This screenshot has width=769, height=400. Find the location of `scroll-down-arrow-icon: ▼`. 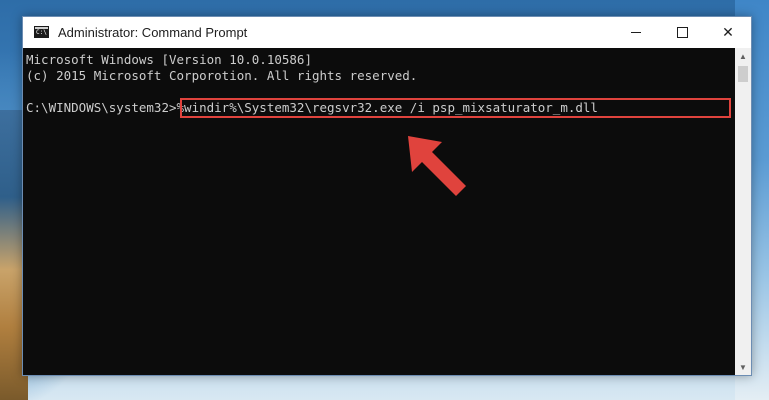

scroll-down-arrow-icon: ▼ is located at coordinates (743, 367).